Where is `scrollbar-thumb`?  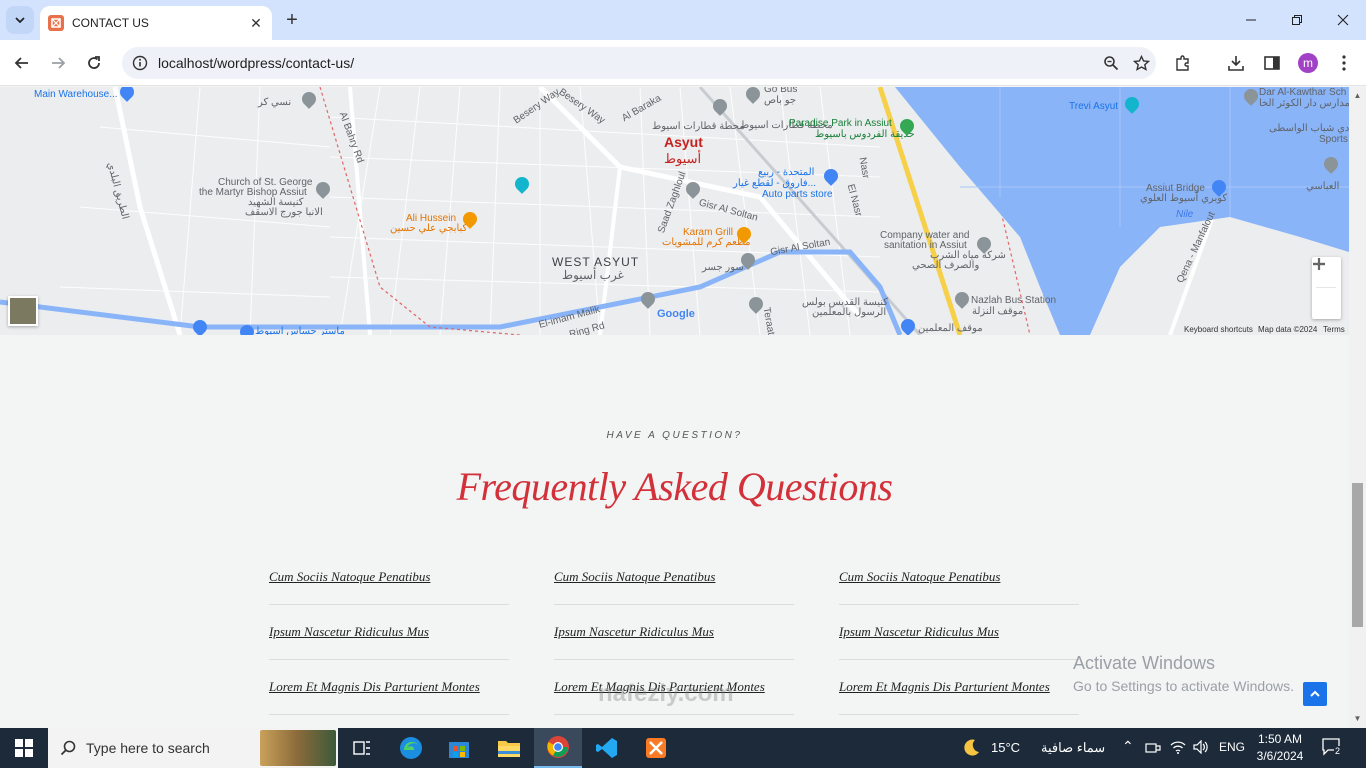
scrollbar-thumb is located at coordinates (1357, 555).